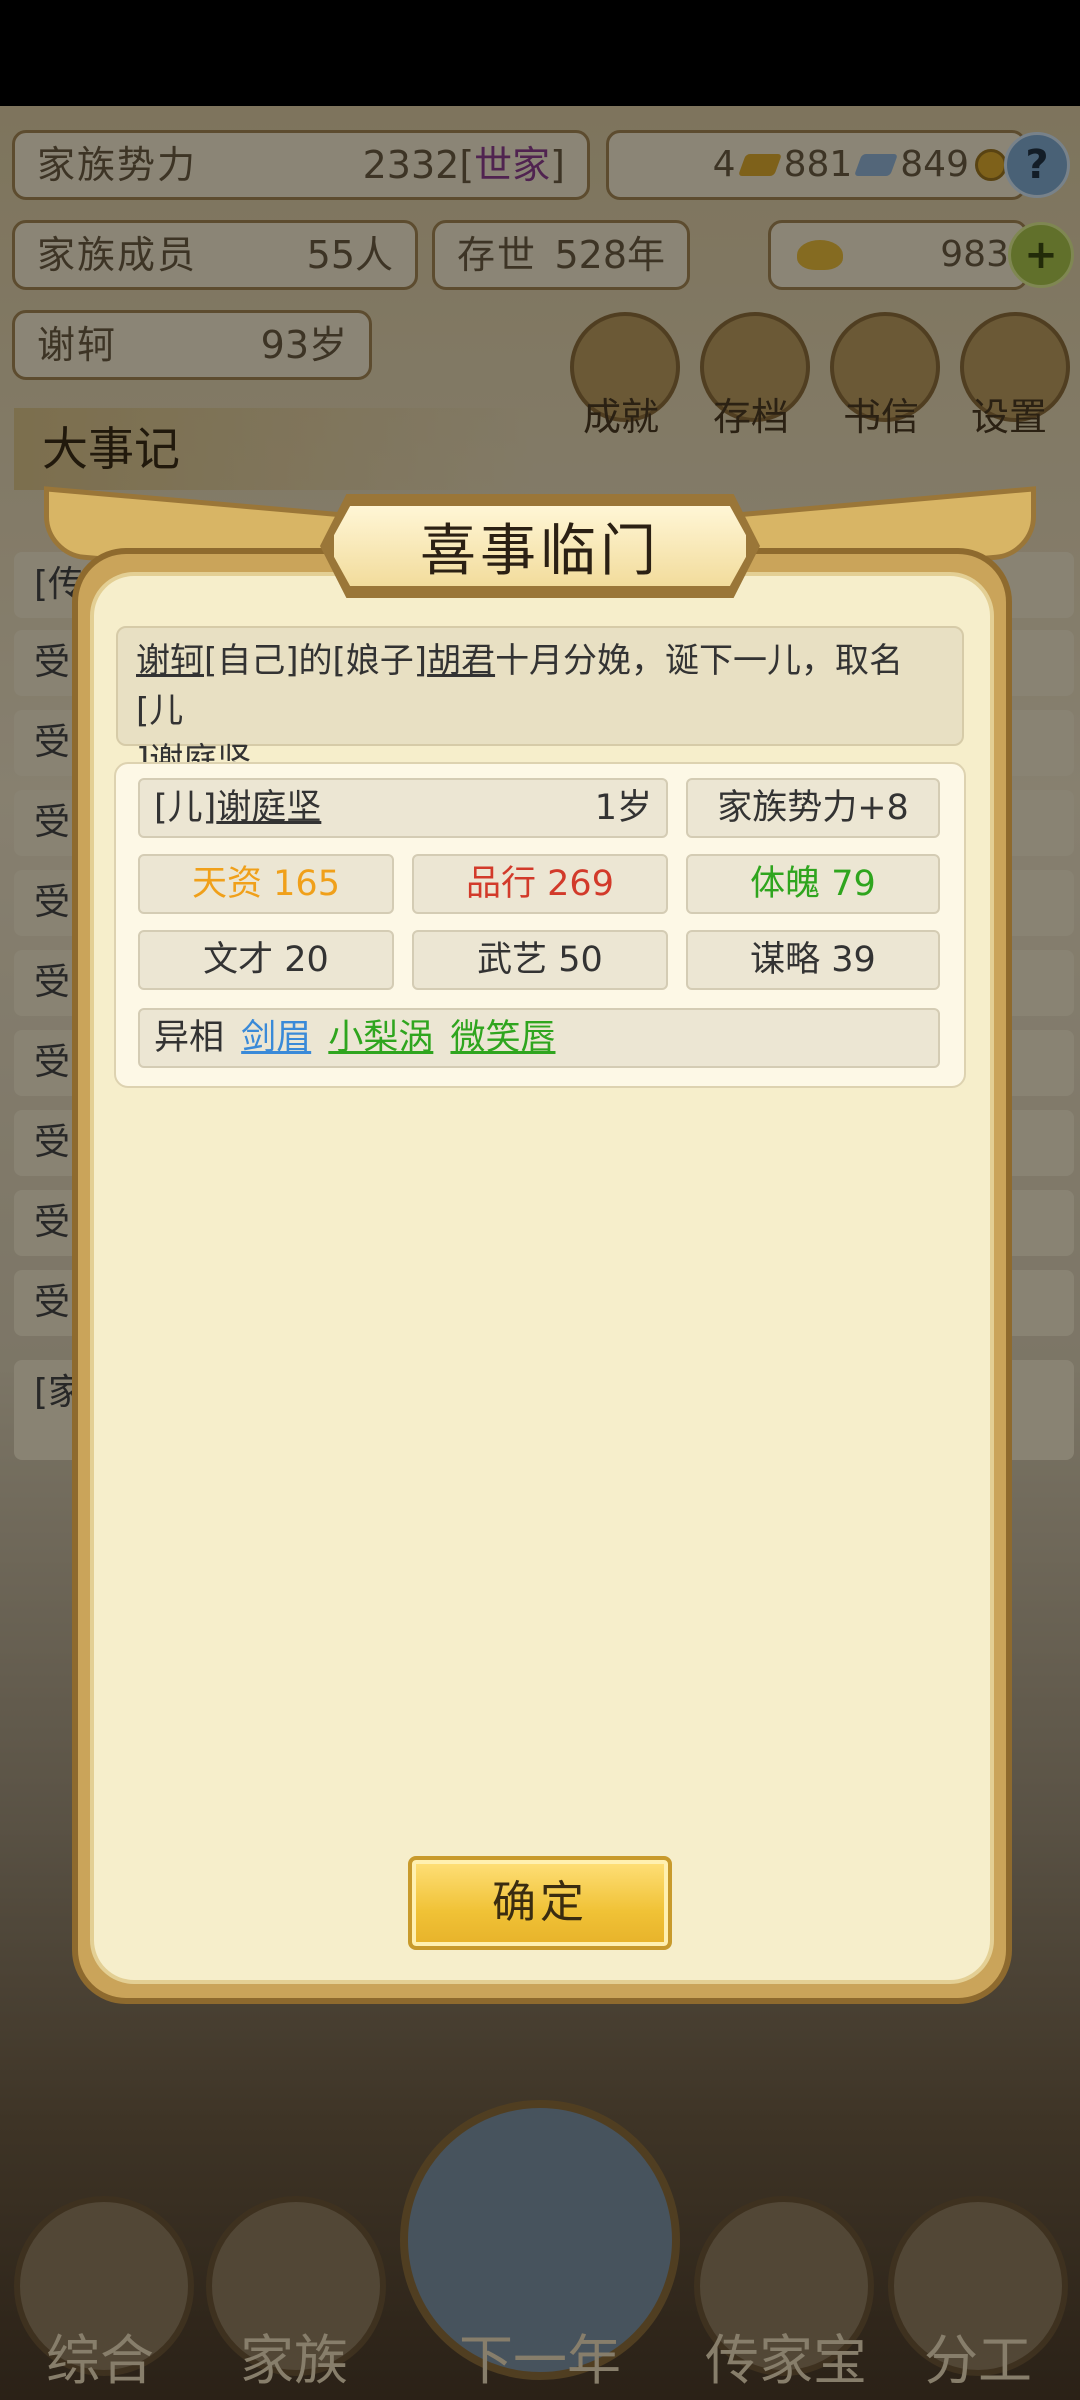 The height and width of the screenshot is (2400, 1080). Describe the element at coordinates (813, 808) in the screenshot. I see `power-bonus-cell: 家族势力+8` at that location.